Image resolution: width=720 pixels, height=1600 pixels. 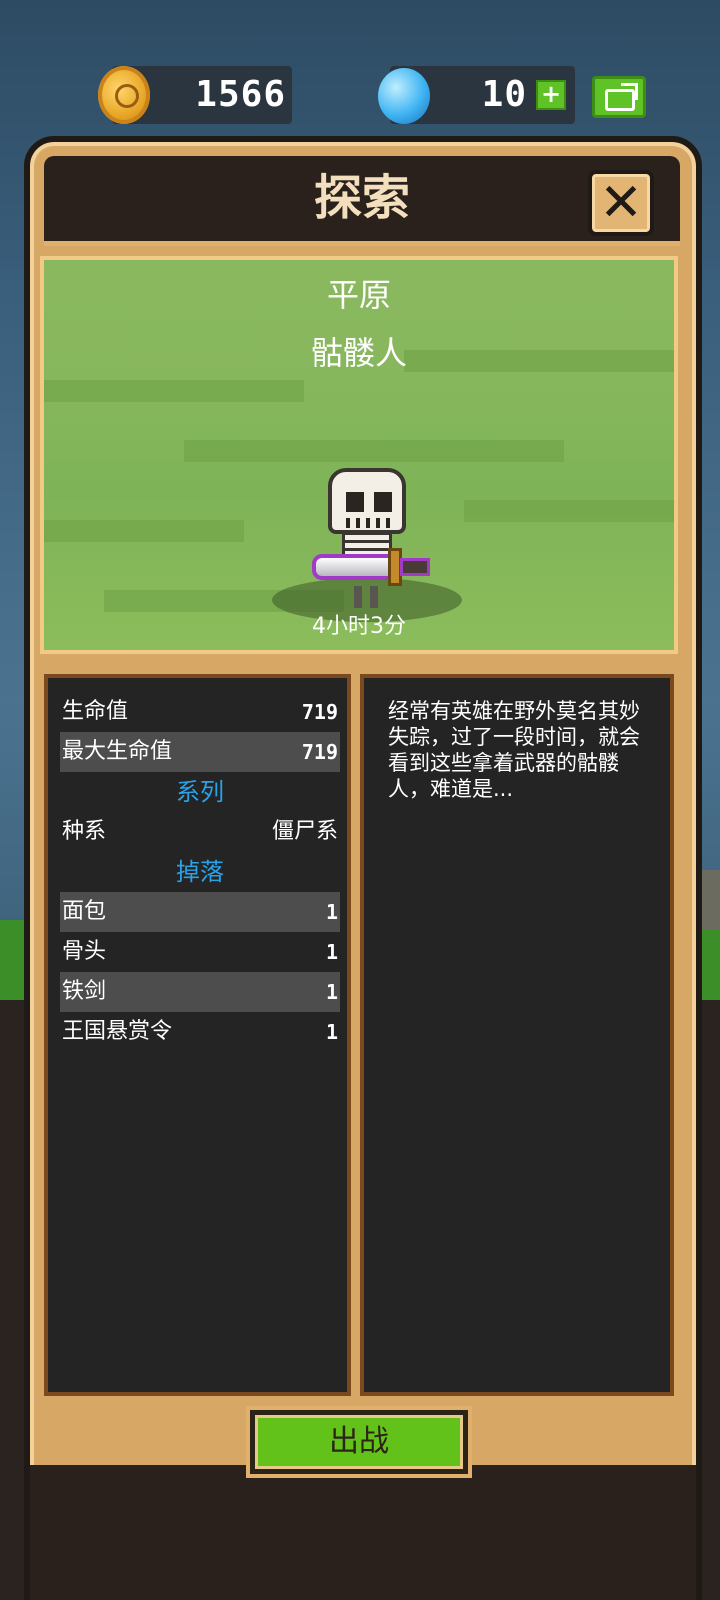 What do you see at coordinates (363, 1532) in the screenshot?
I see `dialog-bottom` at bounding box center [363, 1532].